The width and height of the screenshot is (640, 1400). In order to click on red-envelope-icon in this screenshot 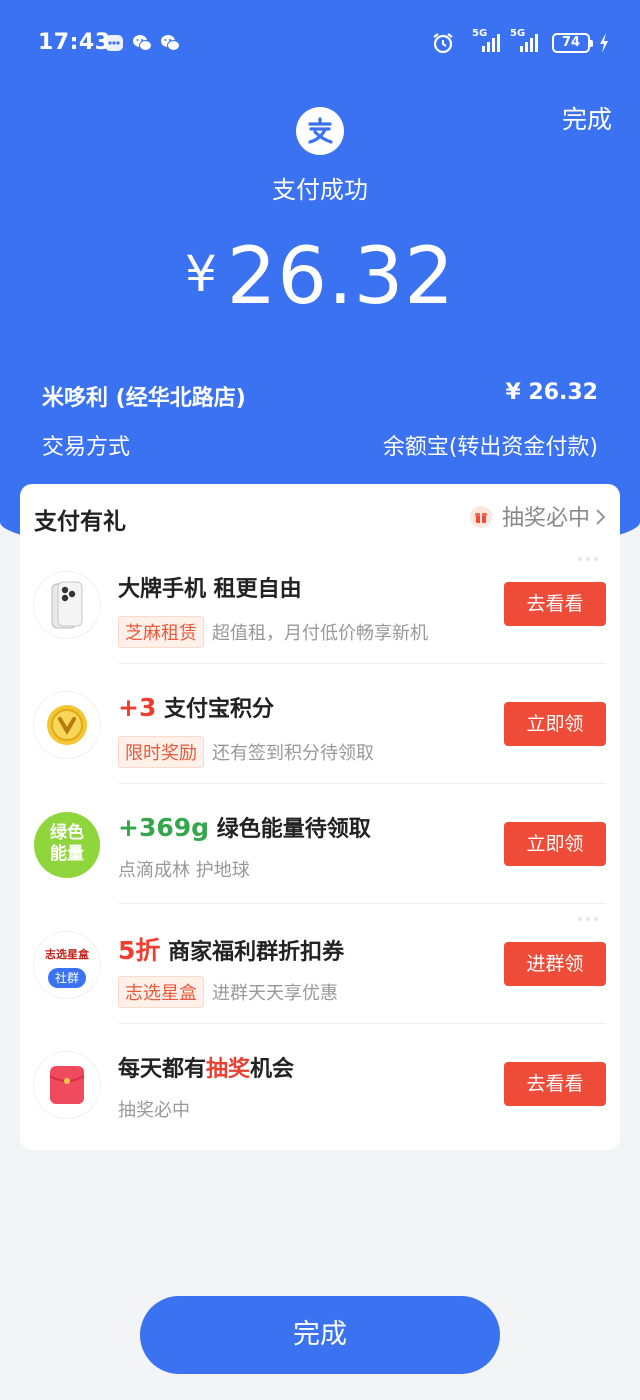, I will do `click(67, 1085)`.